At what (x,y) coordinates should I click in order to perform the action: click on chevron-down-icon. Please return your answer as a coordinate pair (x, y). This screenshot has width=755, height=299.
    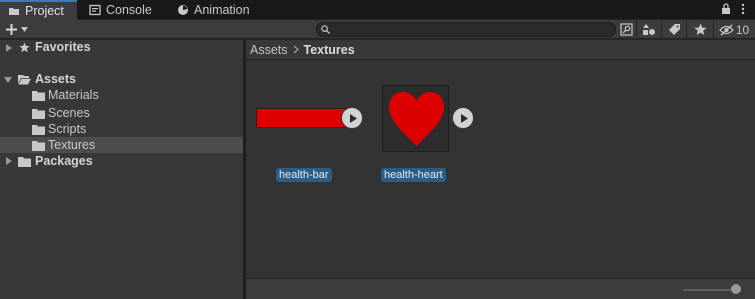
    Looking at the image, I should click on (24, 29).